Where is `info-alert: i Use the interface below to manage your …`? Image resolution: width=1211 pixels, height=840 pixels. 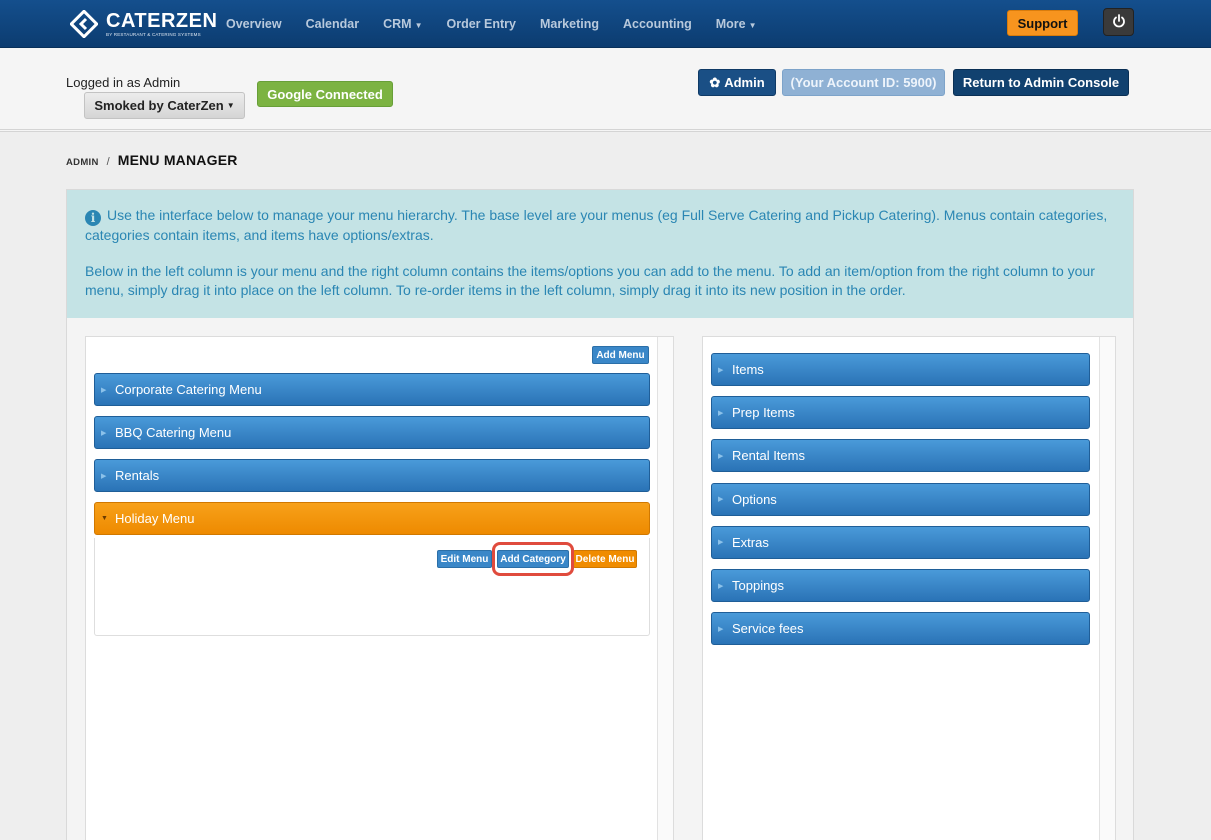 info-alert: i Use the interface below to manage your … is located at coordinates (600, 254).